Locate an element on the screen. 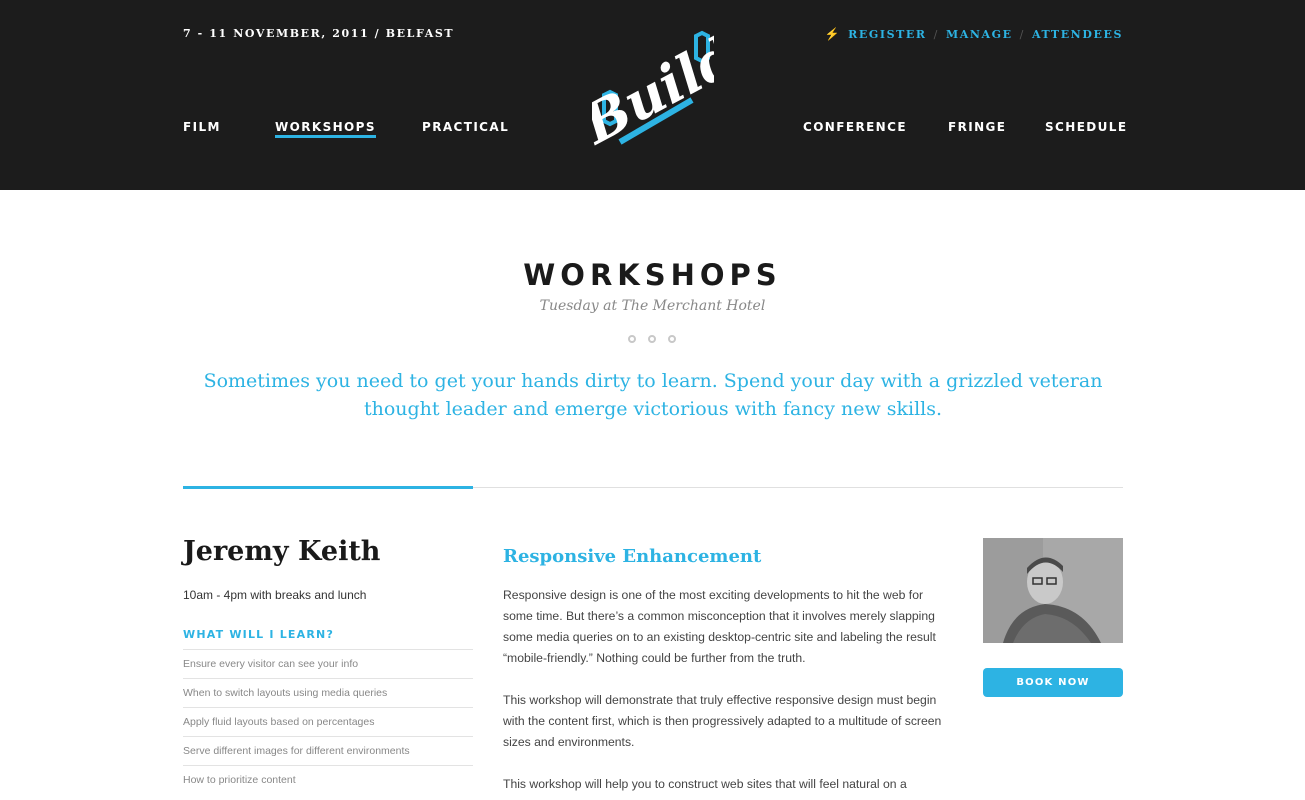 This screenshot has width=1305, height=800. manage-link: MANAGE is located at coordinates (979, 34).